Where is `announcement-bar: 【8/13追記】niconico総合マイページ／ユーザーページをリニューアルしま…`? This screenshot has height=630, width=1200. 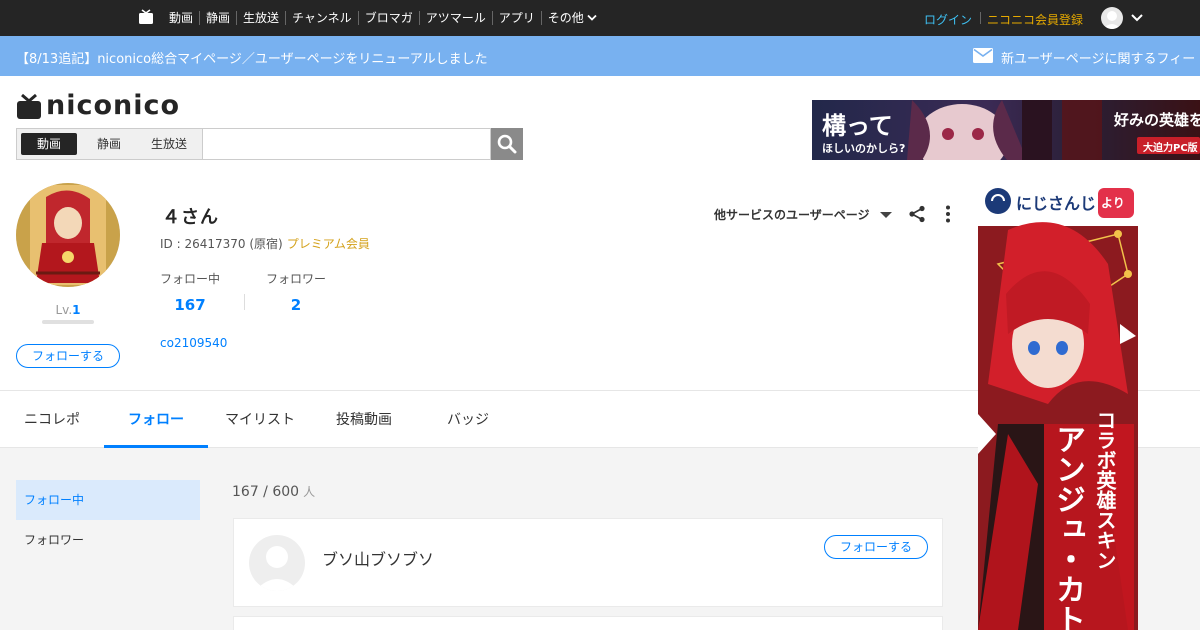
announcement-bar: 【8/13追記】niconico総合マイページ／ユーザーページをリニューアルしま… is located at coordinates (600, 56).